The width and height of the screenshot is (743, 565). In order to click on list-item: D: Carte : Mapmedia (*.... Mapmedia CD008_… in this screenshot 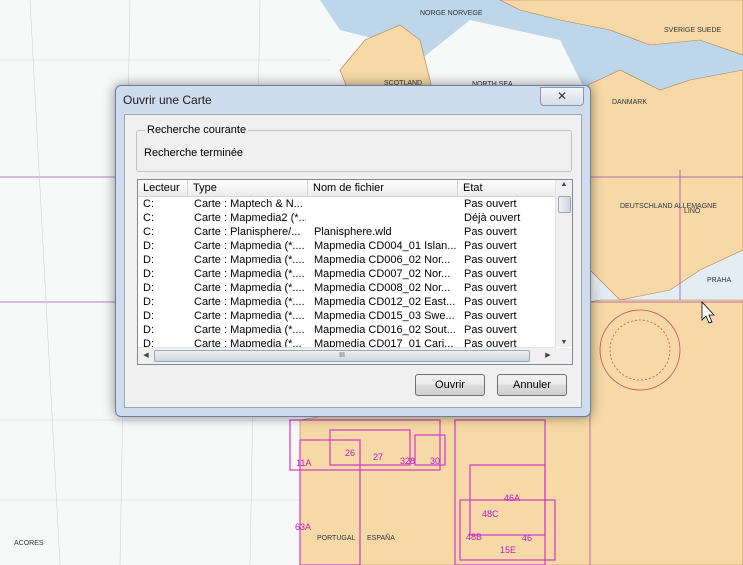, I will do `click(347, 288)`.